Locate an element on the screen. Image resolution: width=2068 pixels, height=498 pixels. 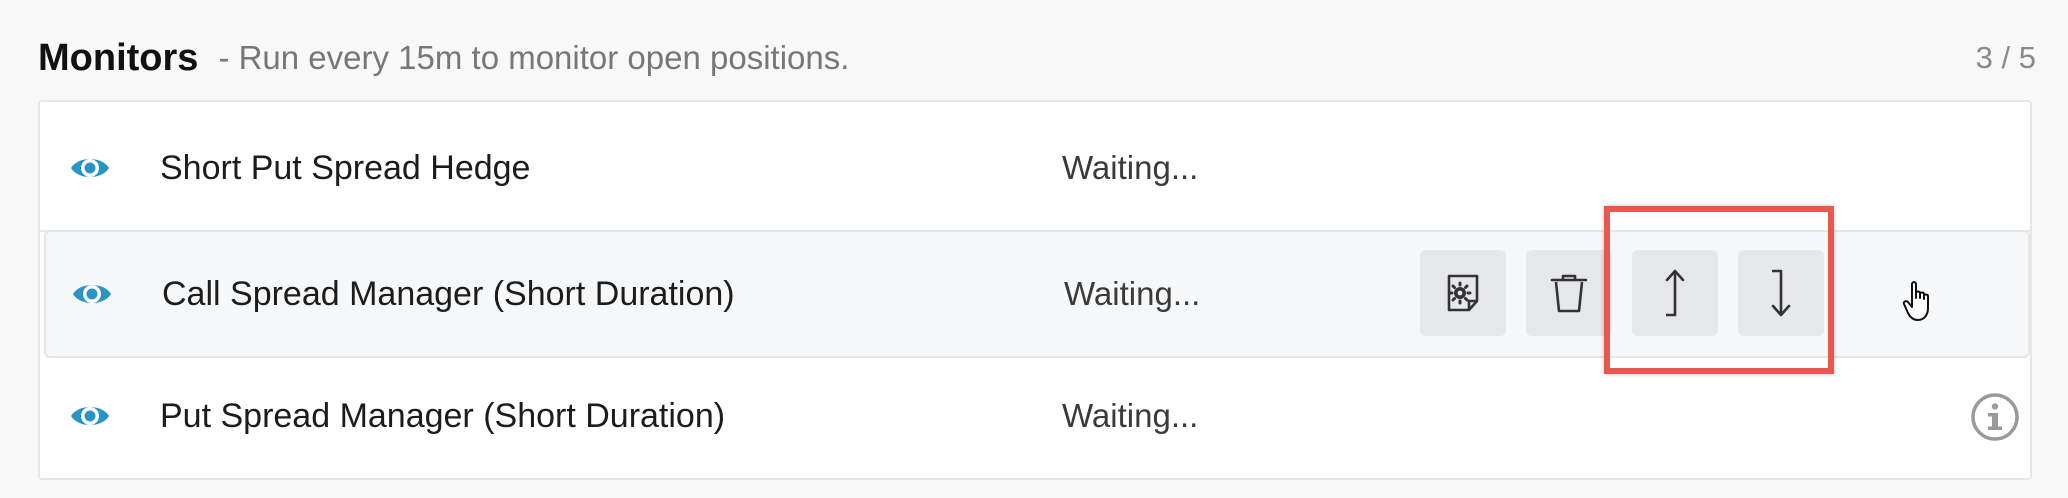
trash-icon is located at coordinates (1569, 293).